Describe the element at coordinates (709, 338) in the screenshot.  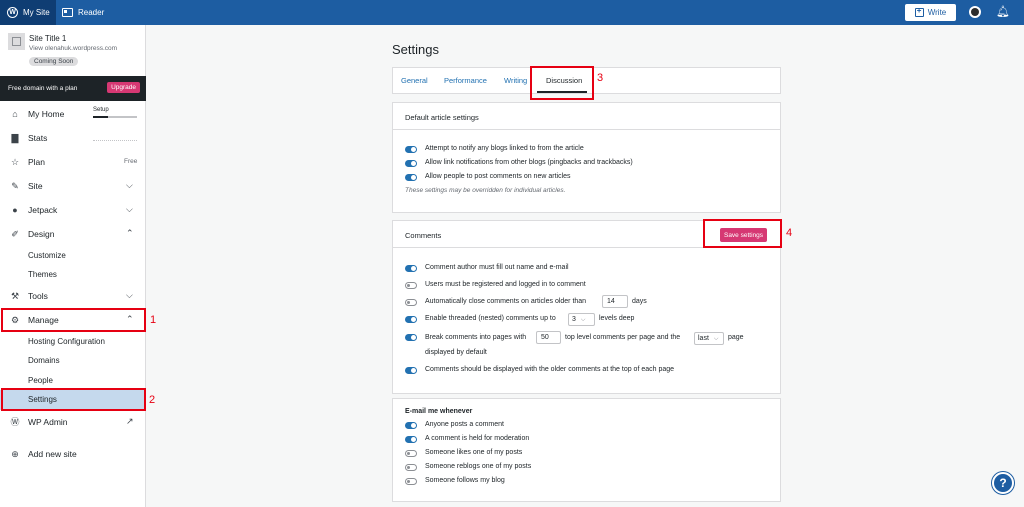
I see `default-page-select: last ⌵` at that location.